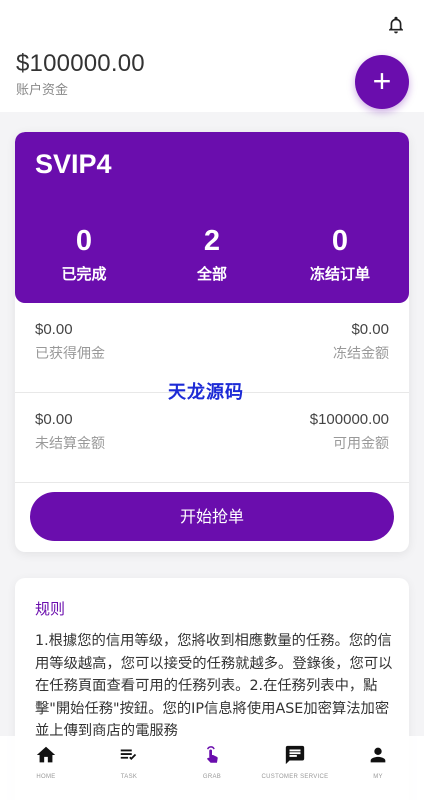  Describe the element at coordinates (339, 274) in the screenshot. I see `stat-label: 冻结订单` at that location.